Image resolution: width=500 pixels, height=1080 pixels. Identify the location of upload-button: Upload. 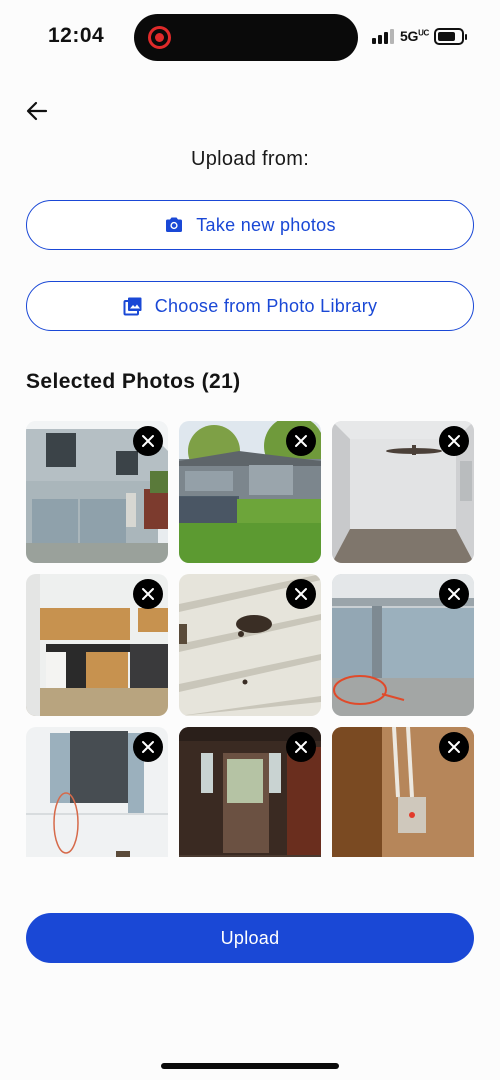
(250, 938).